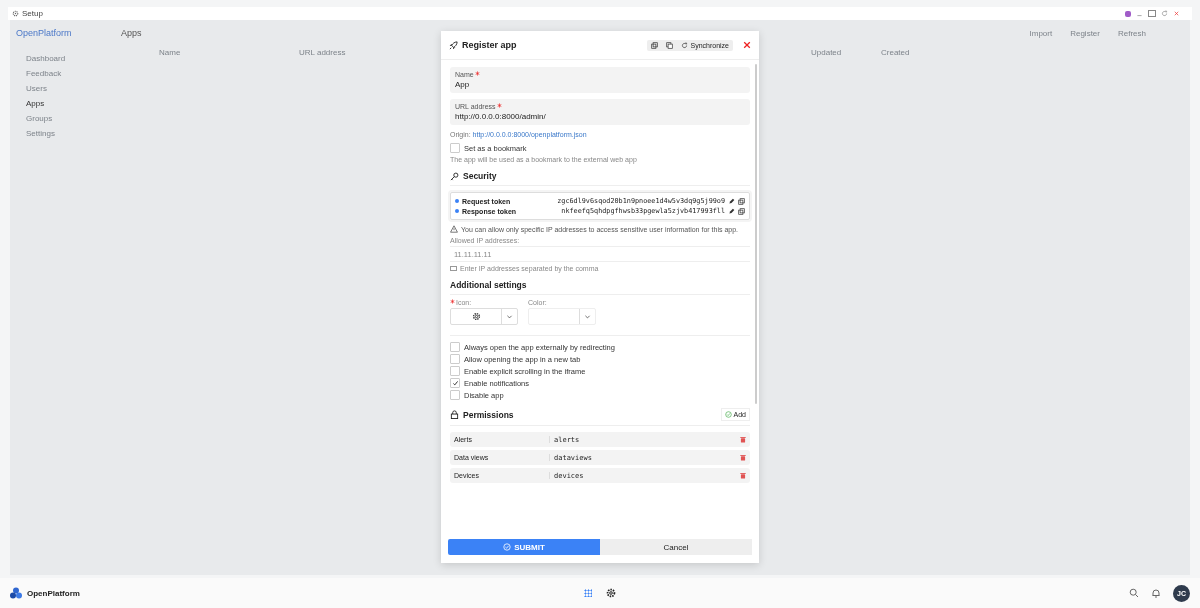 The width and height of the screenshot is (1200, 608). I want to click on search-icon, so click(1134, 593).